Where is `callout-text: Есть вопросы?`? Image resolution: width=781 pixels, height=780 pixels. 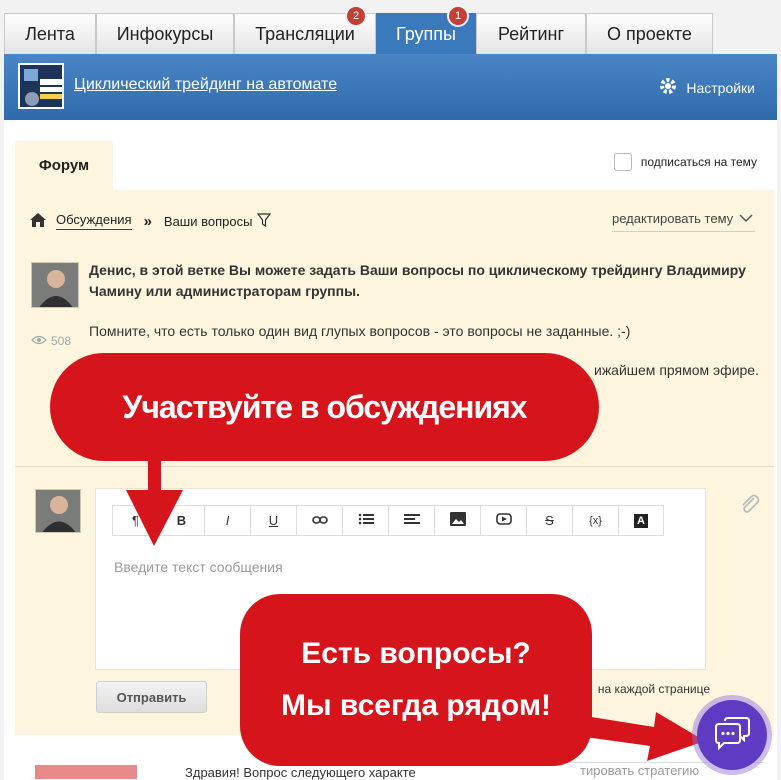 callout-text: Есть вопросы? is located at coordinates (416, 653).